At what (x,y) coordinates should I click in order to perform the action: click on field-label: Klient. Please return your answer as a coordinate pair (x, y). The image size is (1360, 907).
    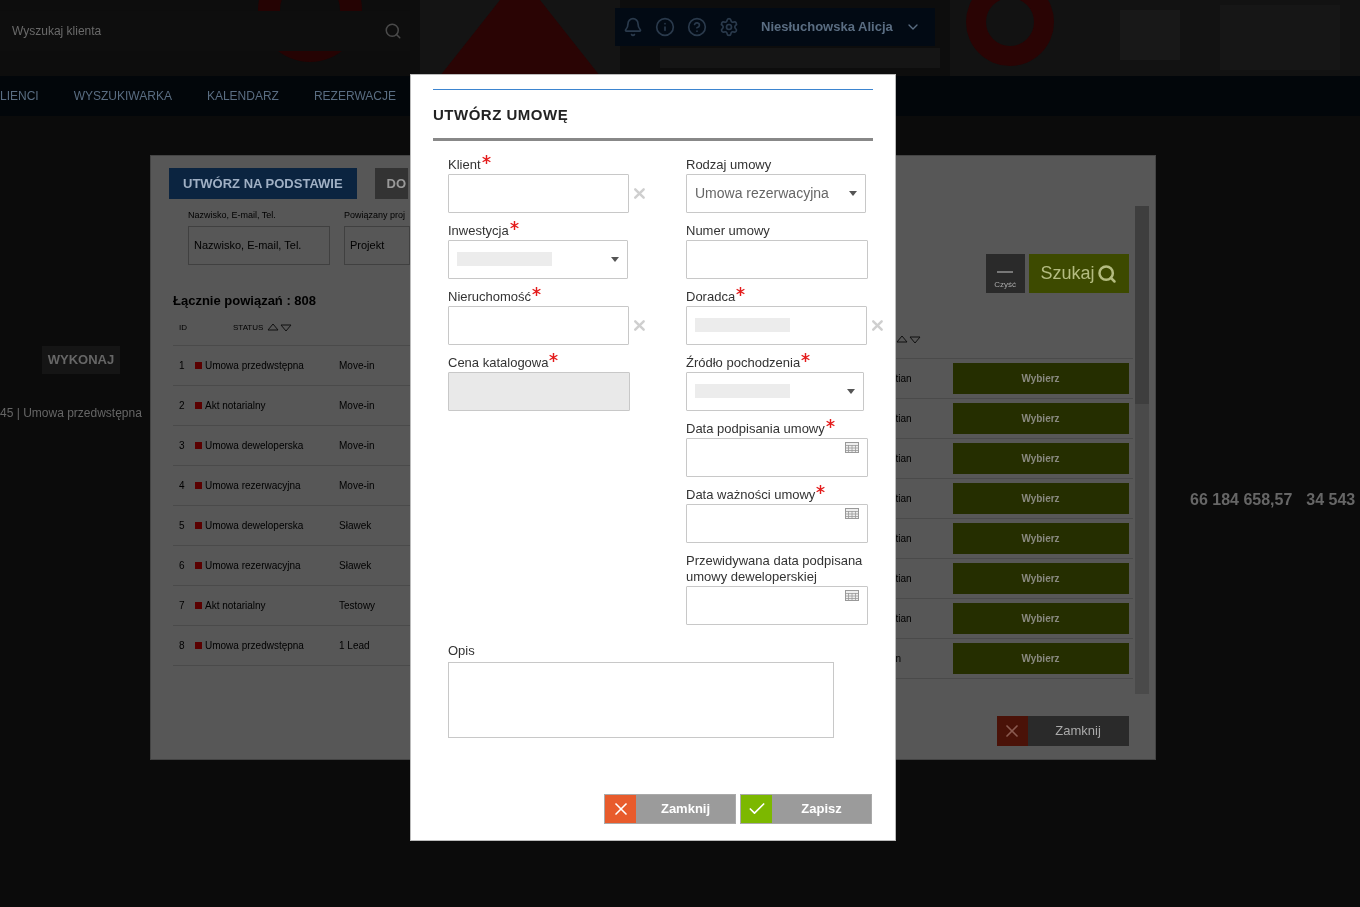
    Looking at the image, I should click on (464, 164).